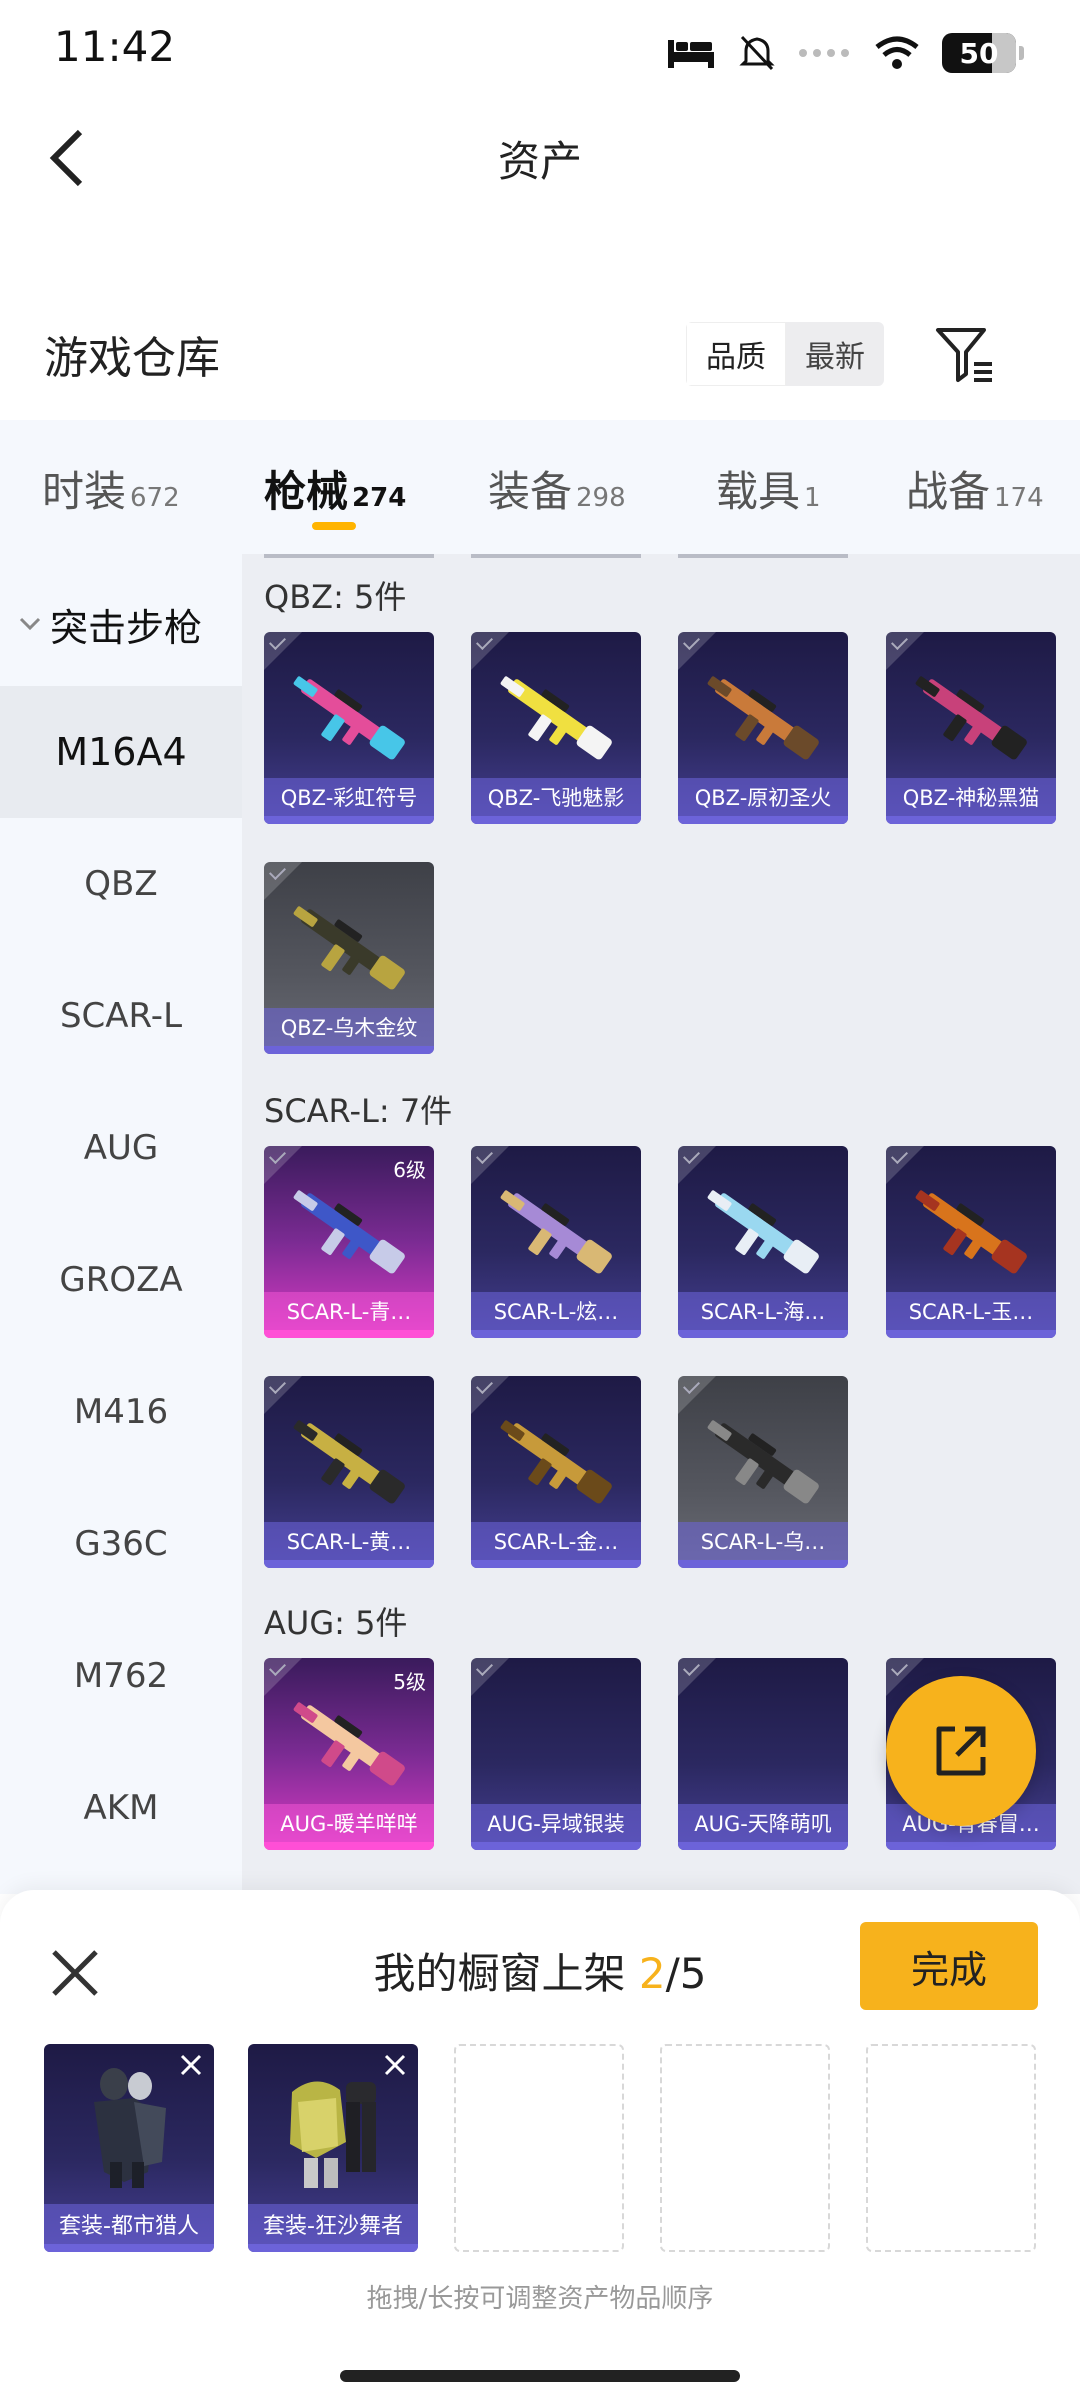  Describe the element at coordinates (540, 2376) in the screenshot. I see `home-indicator` at that location.